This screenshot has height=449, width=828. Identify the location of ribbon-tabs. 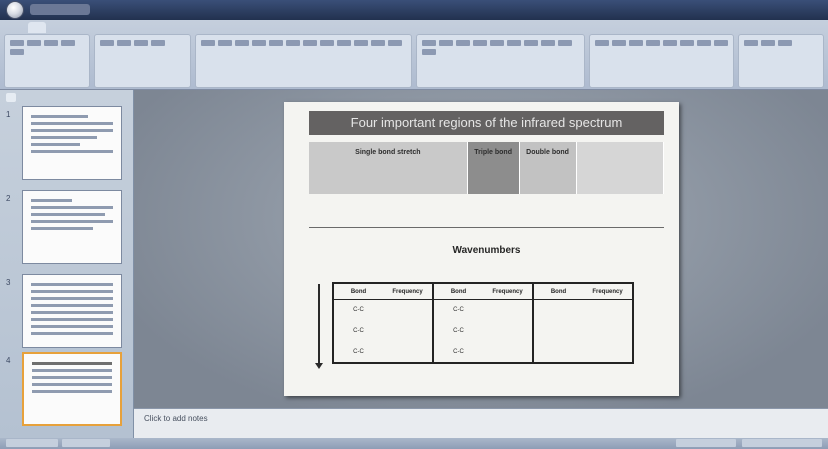
(115, 27).